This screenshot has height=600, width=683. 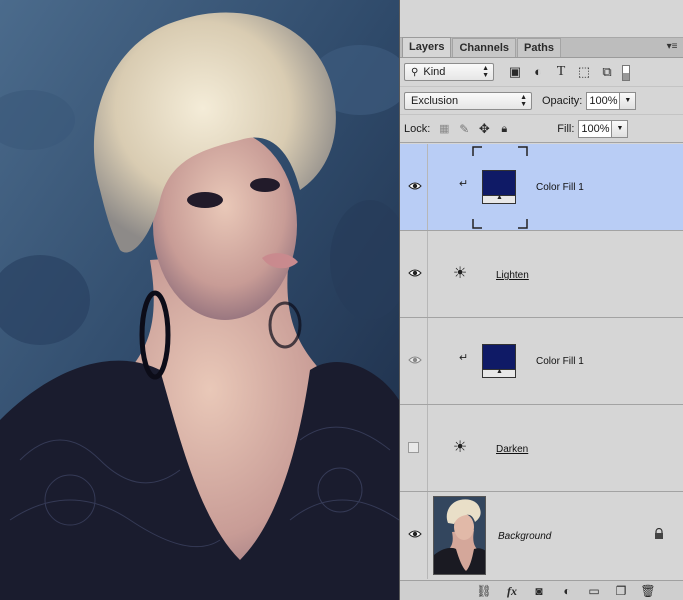 I want to click on search-icon: ⚲, so click(x=415, y=72).